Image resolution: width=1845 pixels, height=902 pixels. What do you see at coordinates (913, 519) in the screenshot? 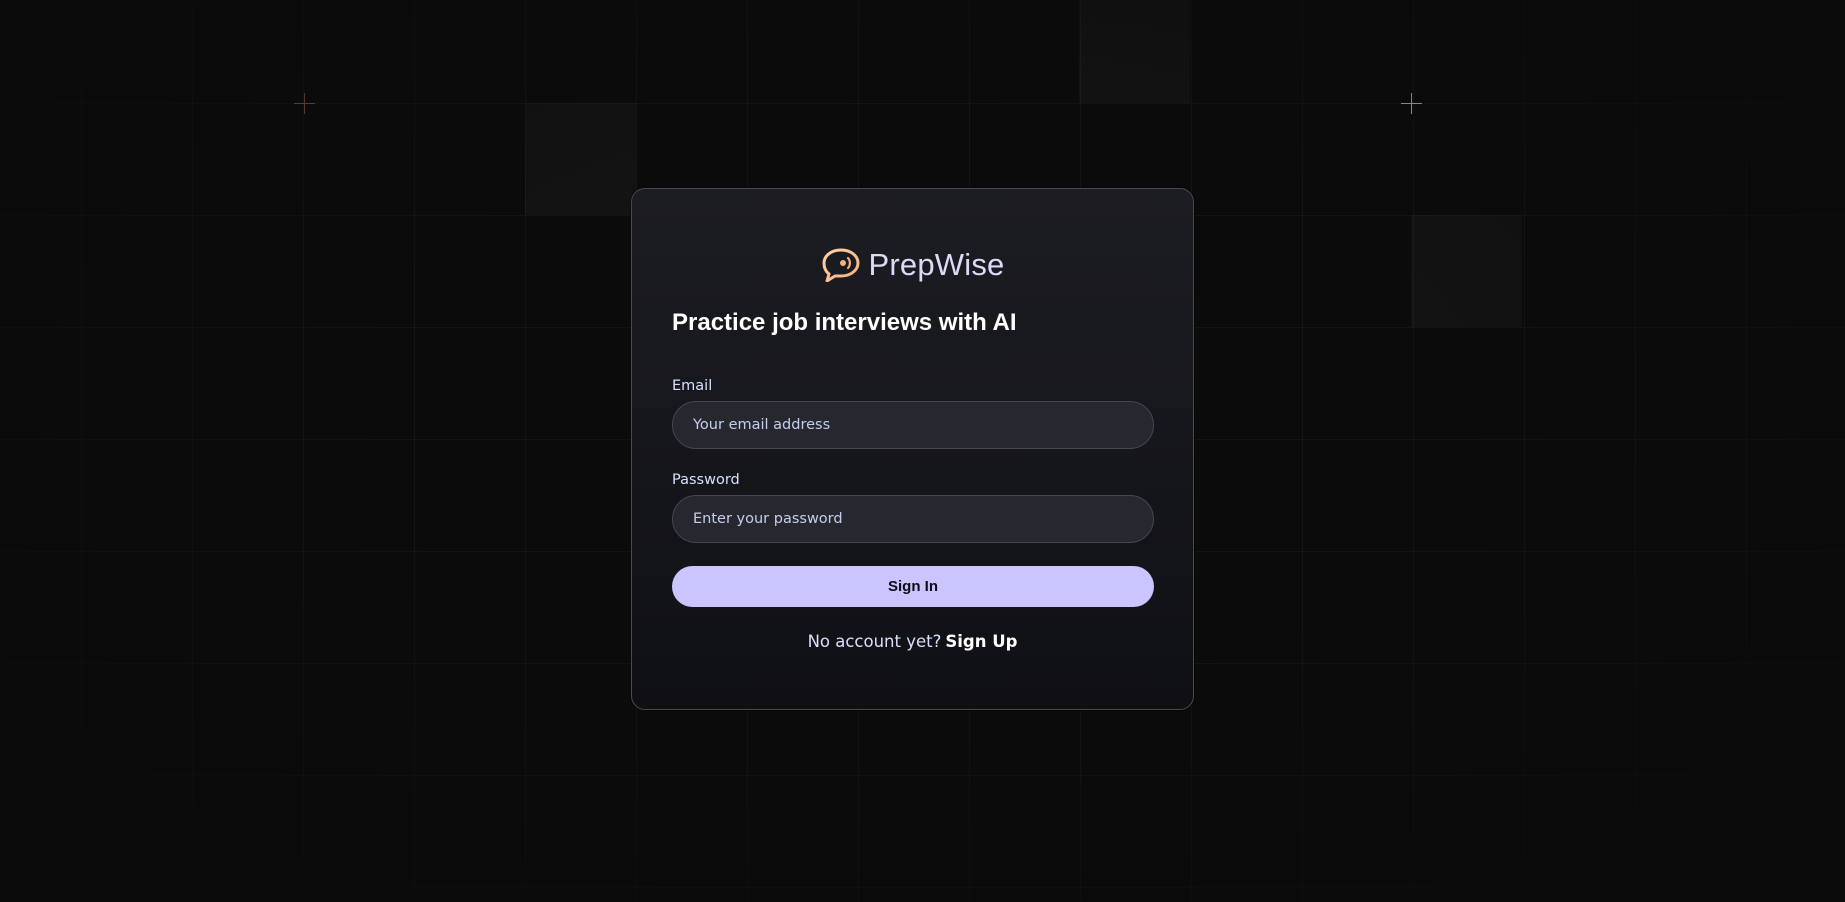
I see `password-field` at bounding box center [913, 519].